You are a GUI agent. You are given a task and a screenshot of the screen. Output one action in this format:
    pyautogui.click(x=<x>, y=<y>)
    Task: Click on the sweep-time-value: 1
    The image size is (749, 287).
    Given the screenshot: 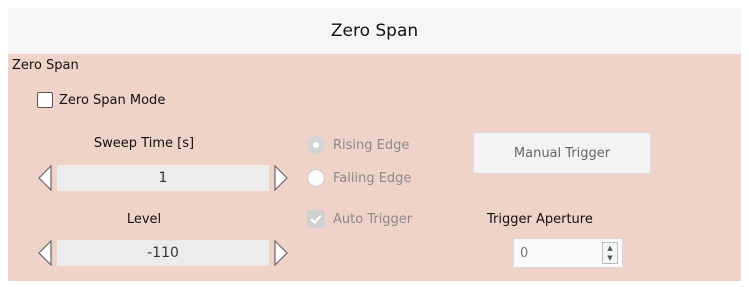 What is the action you would take?
    pyautogui.click(x=163, y=178)
    